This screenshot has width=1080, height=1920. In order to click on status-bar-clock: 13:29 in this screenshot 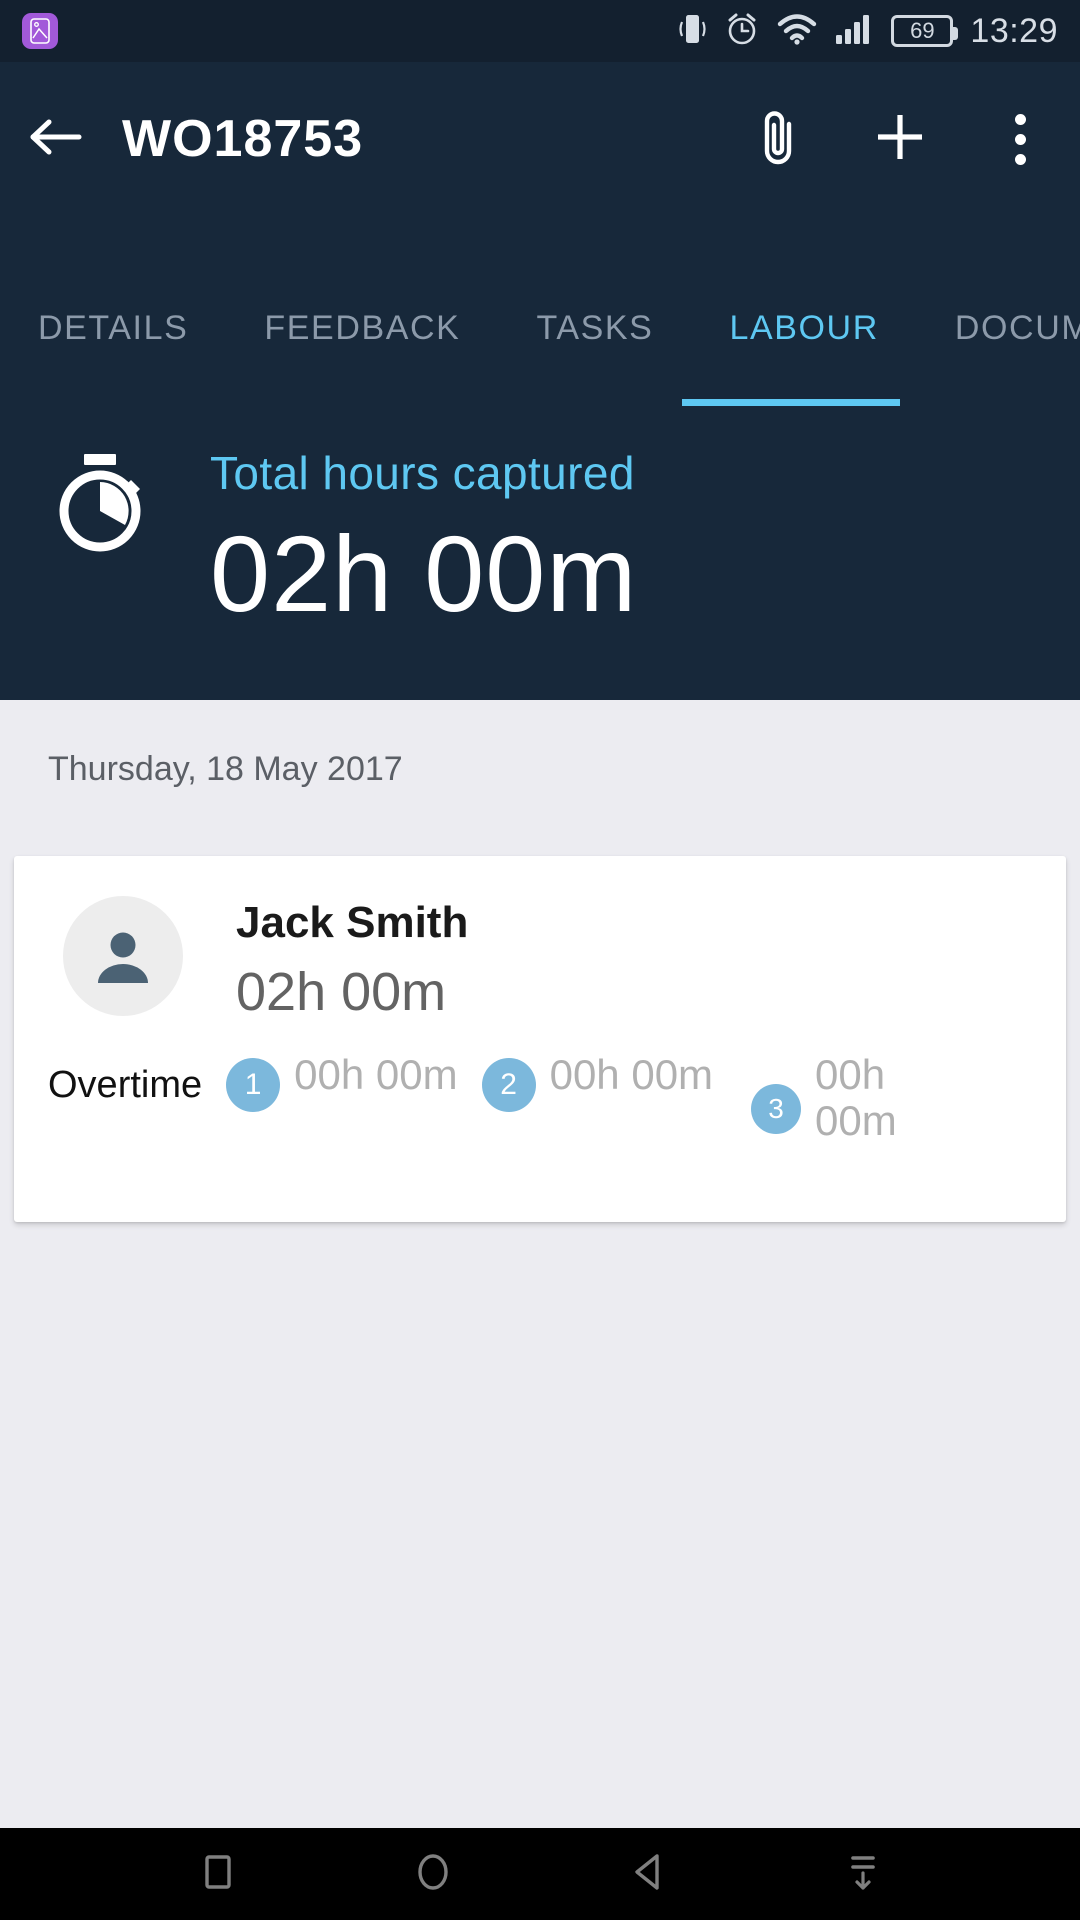, I will do `click(1014, 30)`.